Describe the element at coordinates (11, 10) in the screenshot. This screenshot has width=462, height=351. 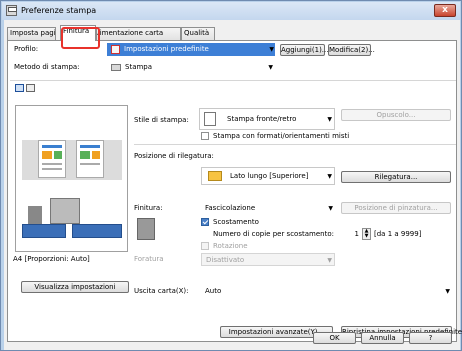
I see `printer-icon` at that location.